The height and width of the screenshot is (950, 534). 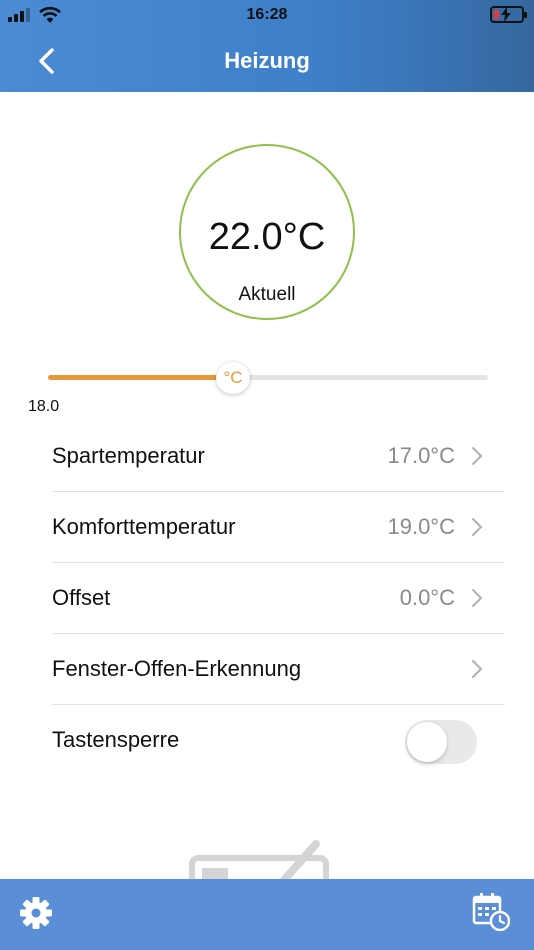 What do you see at coordinates (44, 406) in the screenshot?
I see `slider-min-label: 18.0` at bounding box center [44, 406].